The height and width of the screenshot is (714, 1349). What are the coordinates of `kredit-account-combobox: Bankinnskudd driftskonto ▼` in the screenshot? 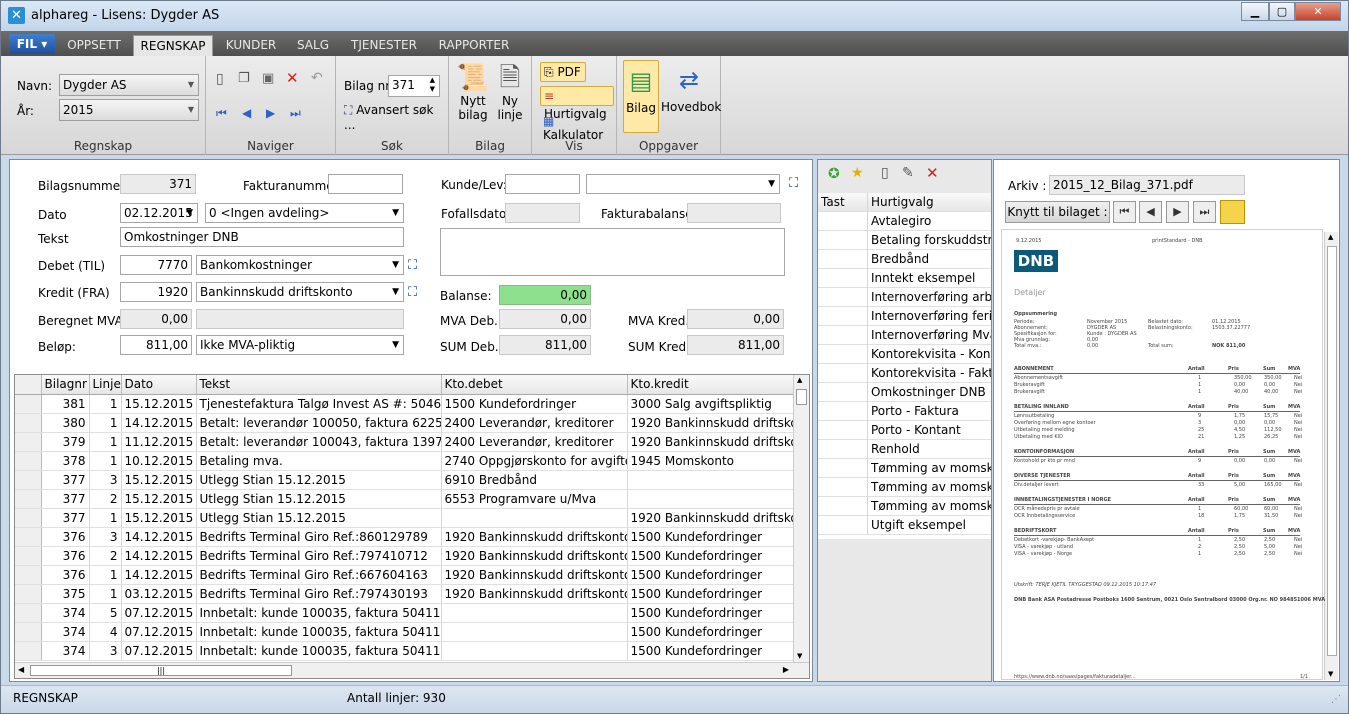 It's located at (300, 292).